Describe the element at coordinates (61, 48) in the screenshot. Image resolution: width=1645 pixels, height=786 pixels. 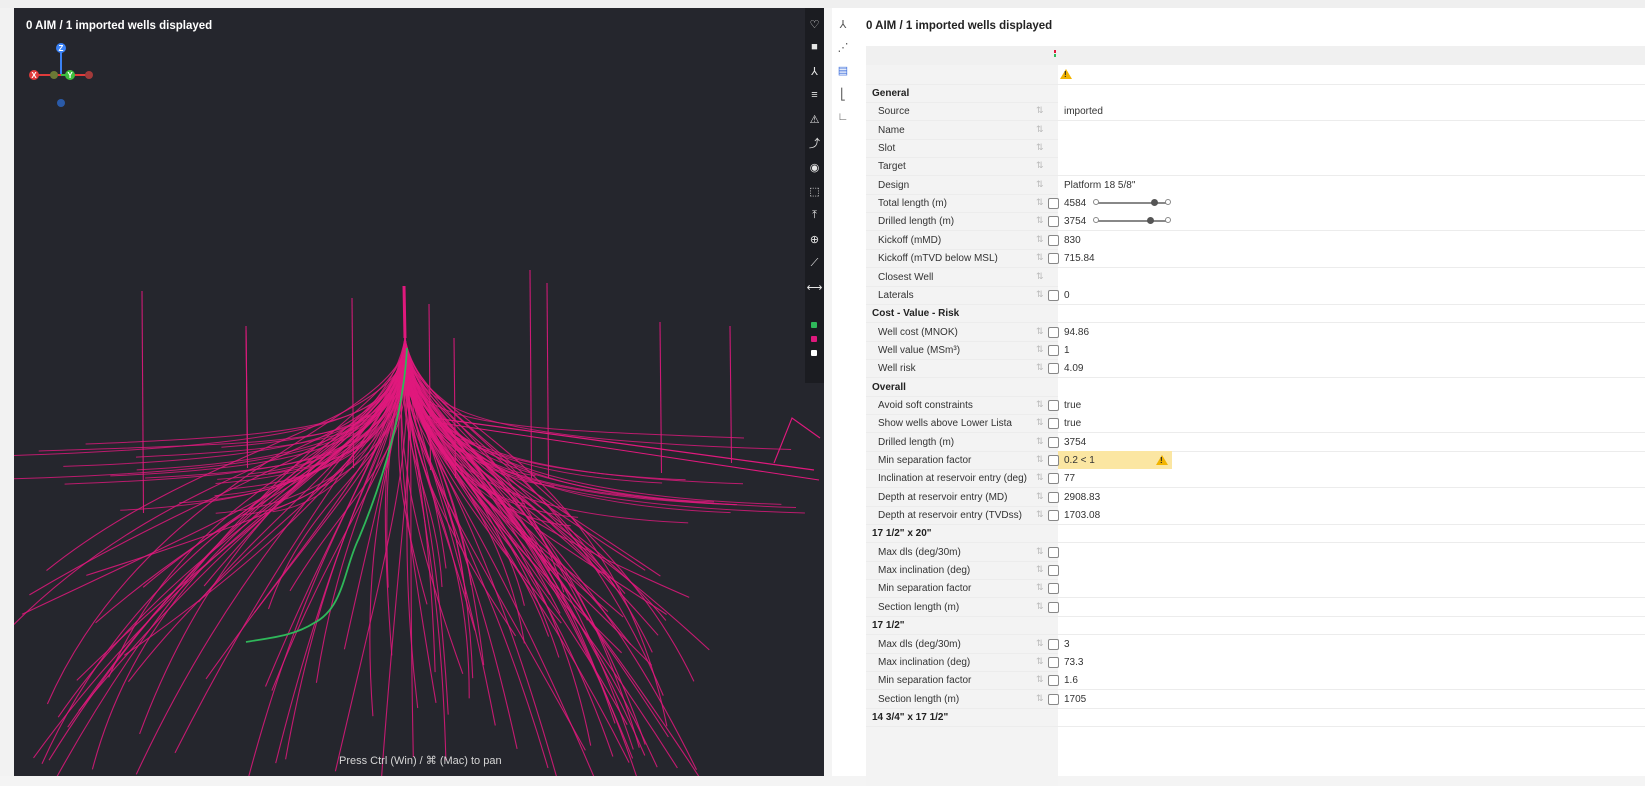
I see `z-axis-icon: Z` at that location.